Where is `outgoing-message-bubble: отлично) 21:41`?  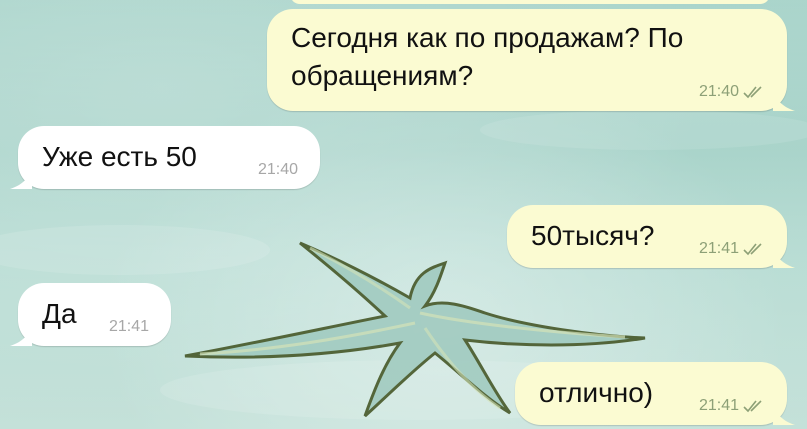
outgoing-message-bubble: отлично) 21:41 is located at coordinates (655, 393).